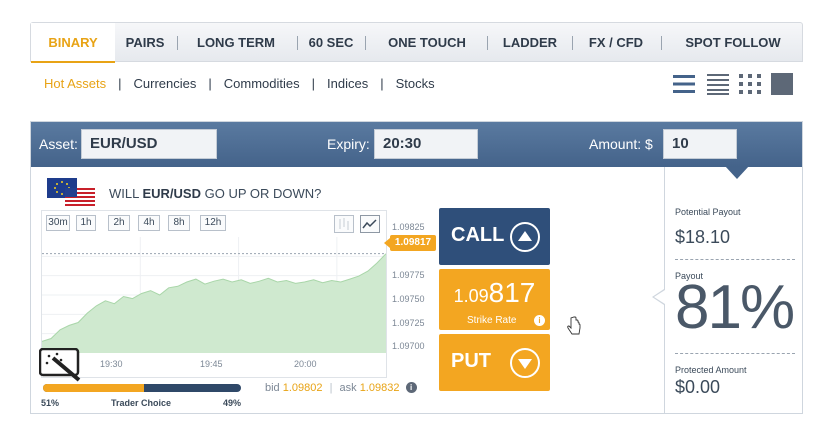 The image size is (828, 445). I want to click on subnav-stocks: Stocks, so click(415, 83).